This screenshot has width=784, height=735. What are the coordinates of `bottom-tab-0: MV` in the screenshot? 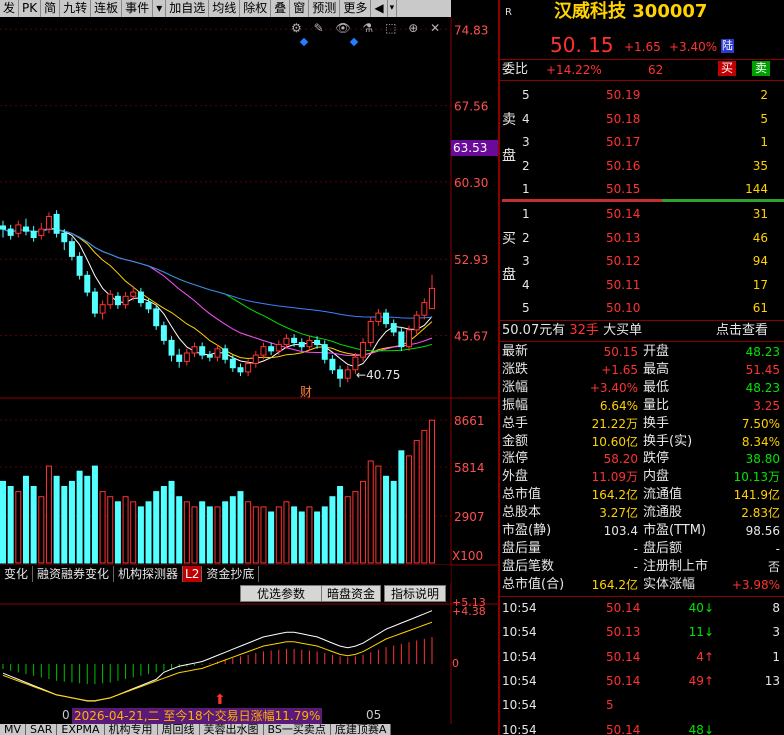 It's located at (13, 729).